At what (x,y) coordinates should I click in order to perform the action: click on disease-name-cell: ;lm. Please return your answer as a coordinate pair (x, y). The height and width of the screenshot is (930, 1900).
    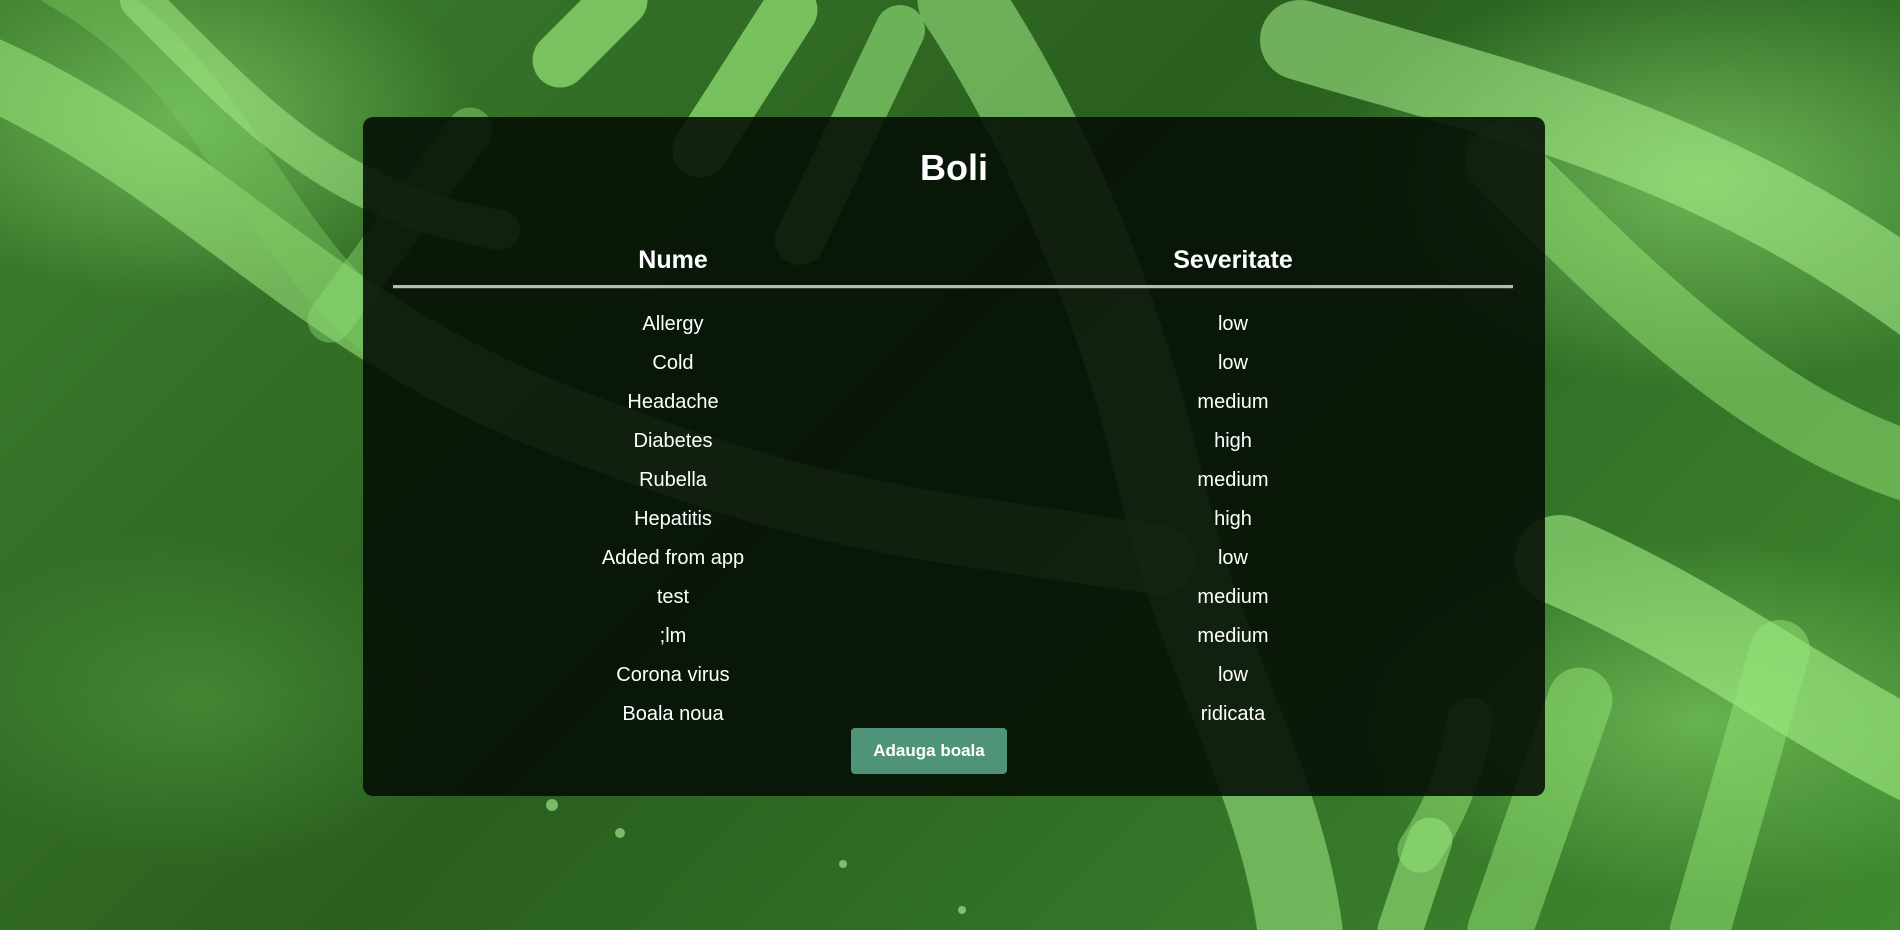
    Looking at the image, I should click on (673, 636).